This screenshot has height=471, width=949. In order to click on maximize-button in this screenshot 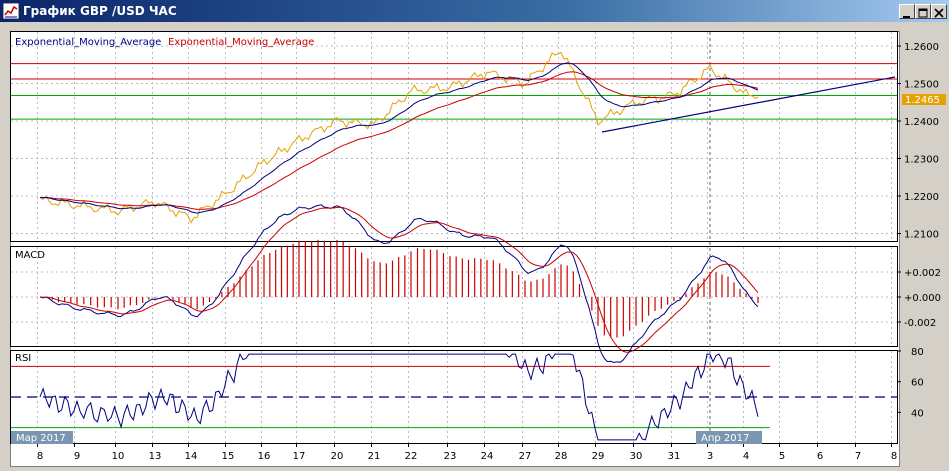, I will do `click(923, 11)`.